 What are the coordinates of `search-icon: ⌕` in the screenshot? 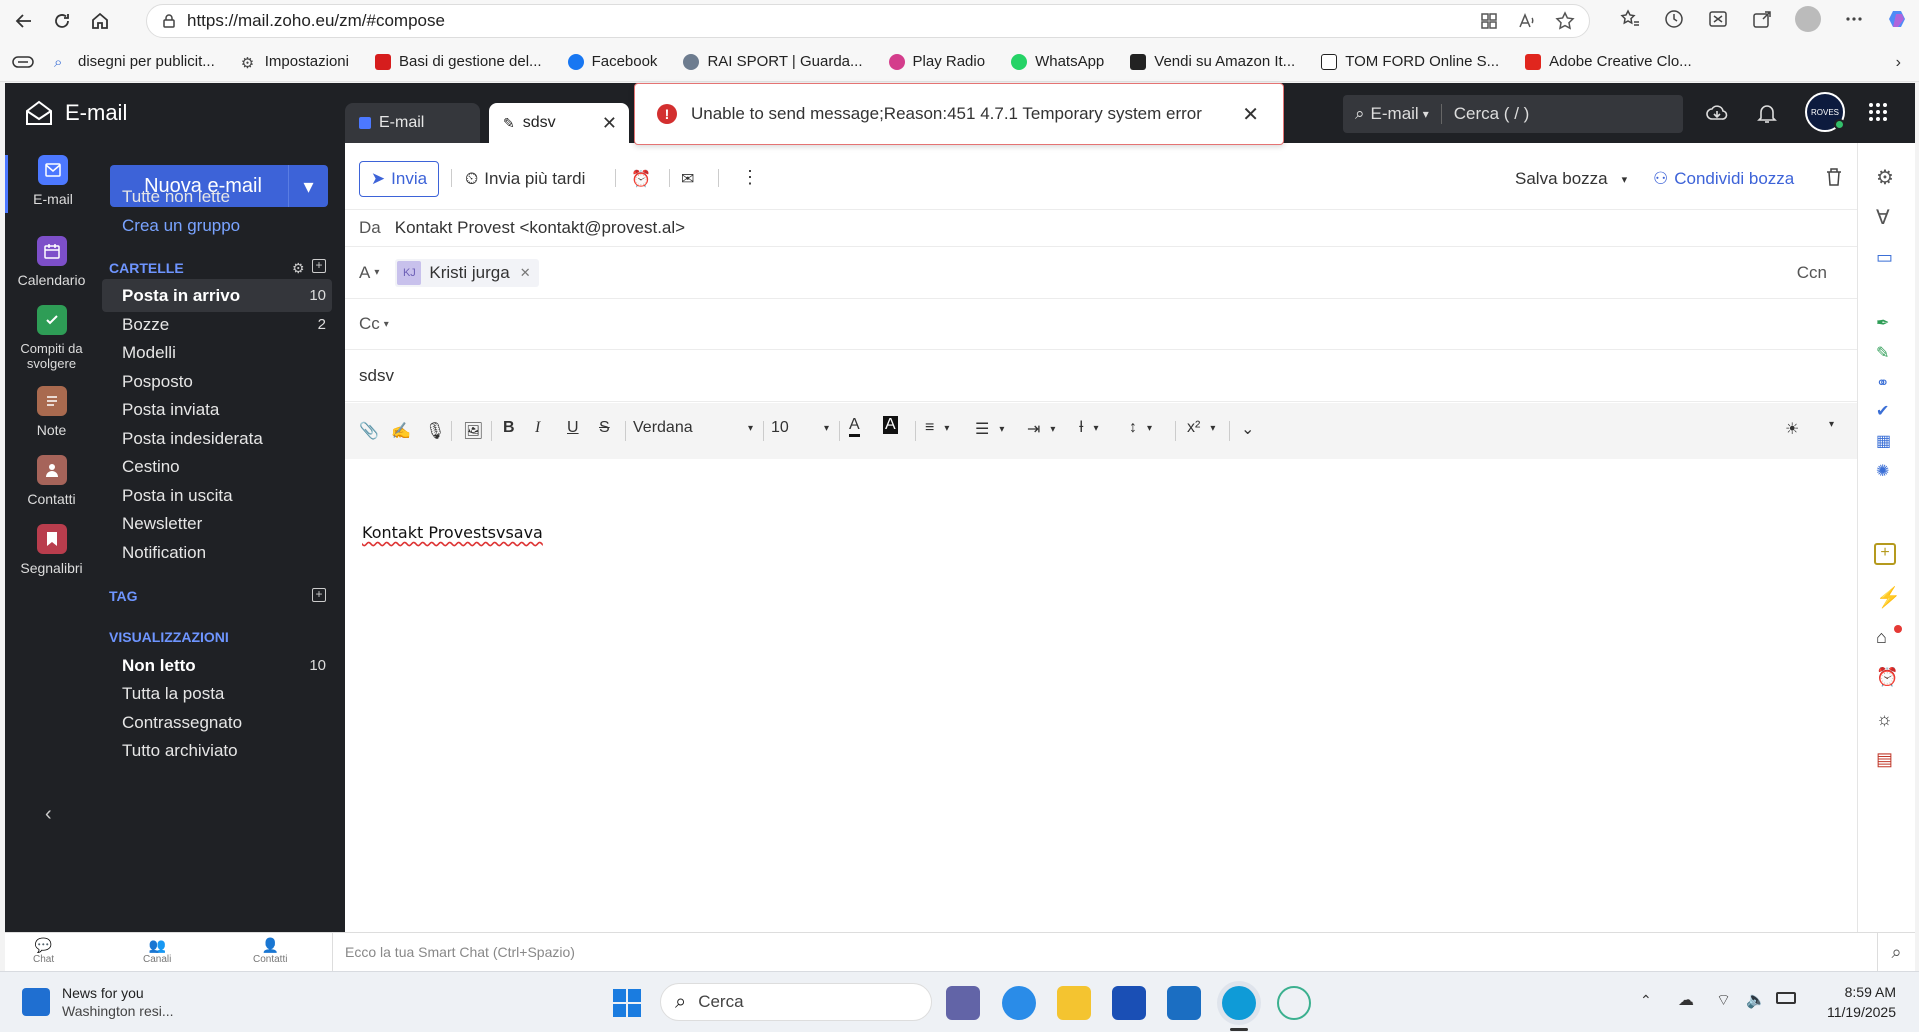 It's located at (1896, 952).